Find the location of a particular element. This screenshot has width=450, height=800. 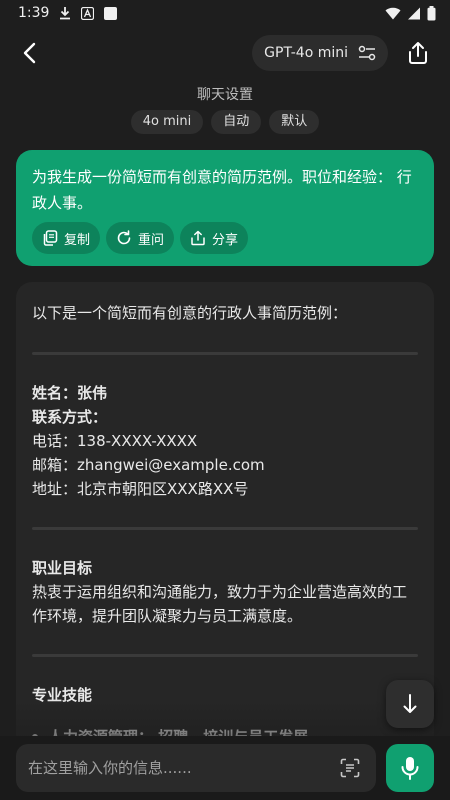

share-message-button: 分享 is located at coordinates (214, 238).